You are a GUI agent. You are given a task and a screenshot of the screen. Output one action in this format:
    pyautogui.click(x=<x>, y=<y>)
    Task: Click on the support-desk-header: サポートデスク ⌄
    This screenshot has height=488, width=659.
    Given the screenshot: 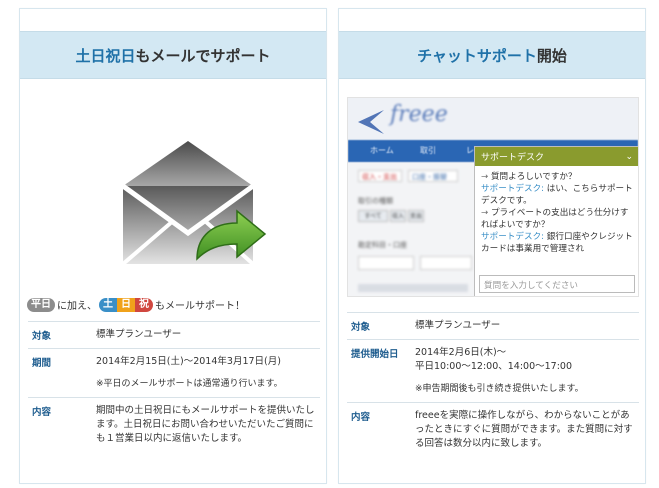 What is the action you would take?
    pyautogui.click(x=556, y=156)
    